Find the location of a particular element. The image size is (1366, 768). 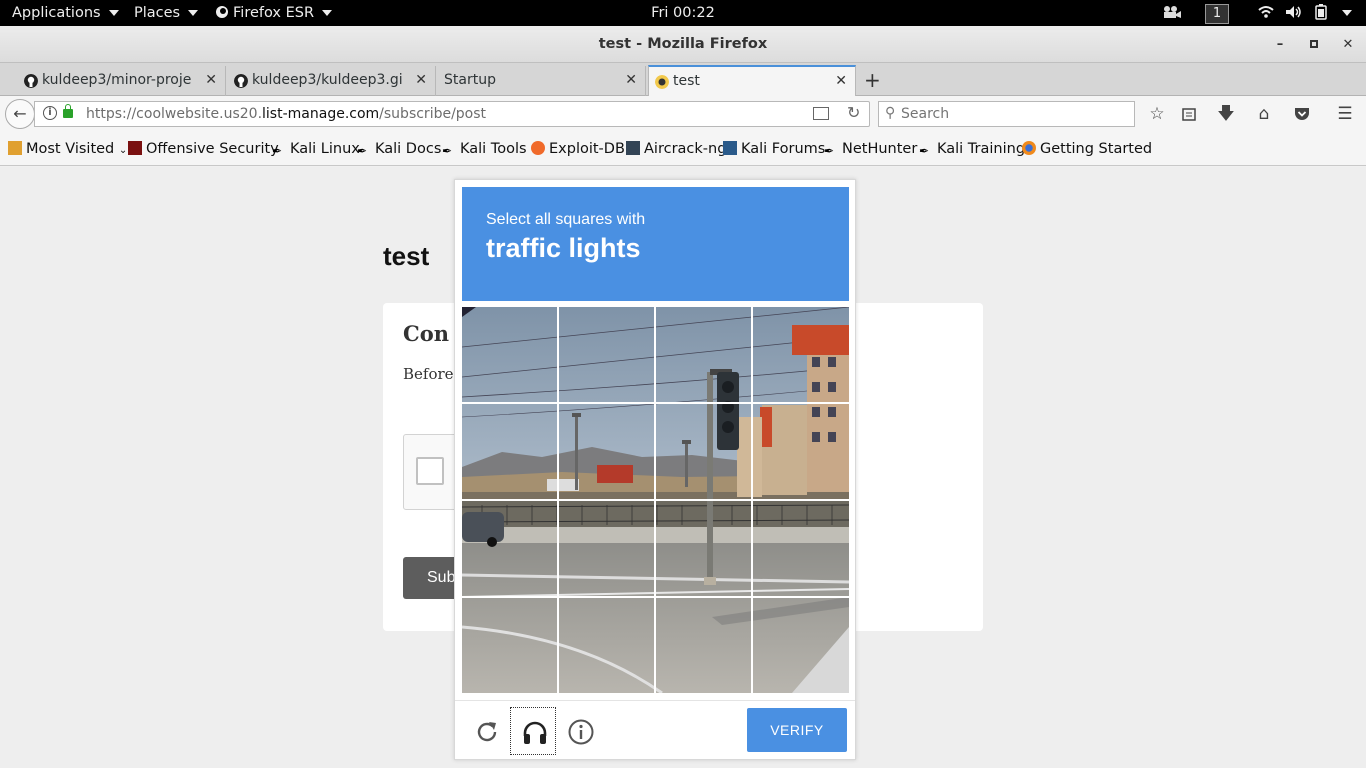

captcha-target: traffic lights is located at coordinates (563, 248).